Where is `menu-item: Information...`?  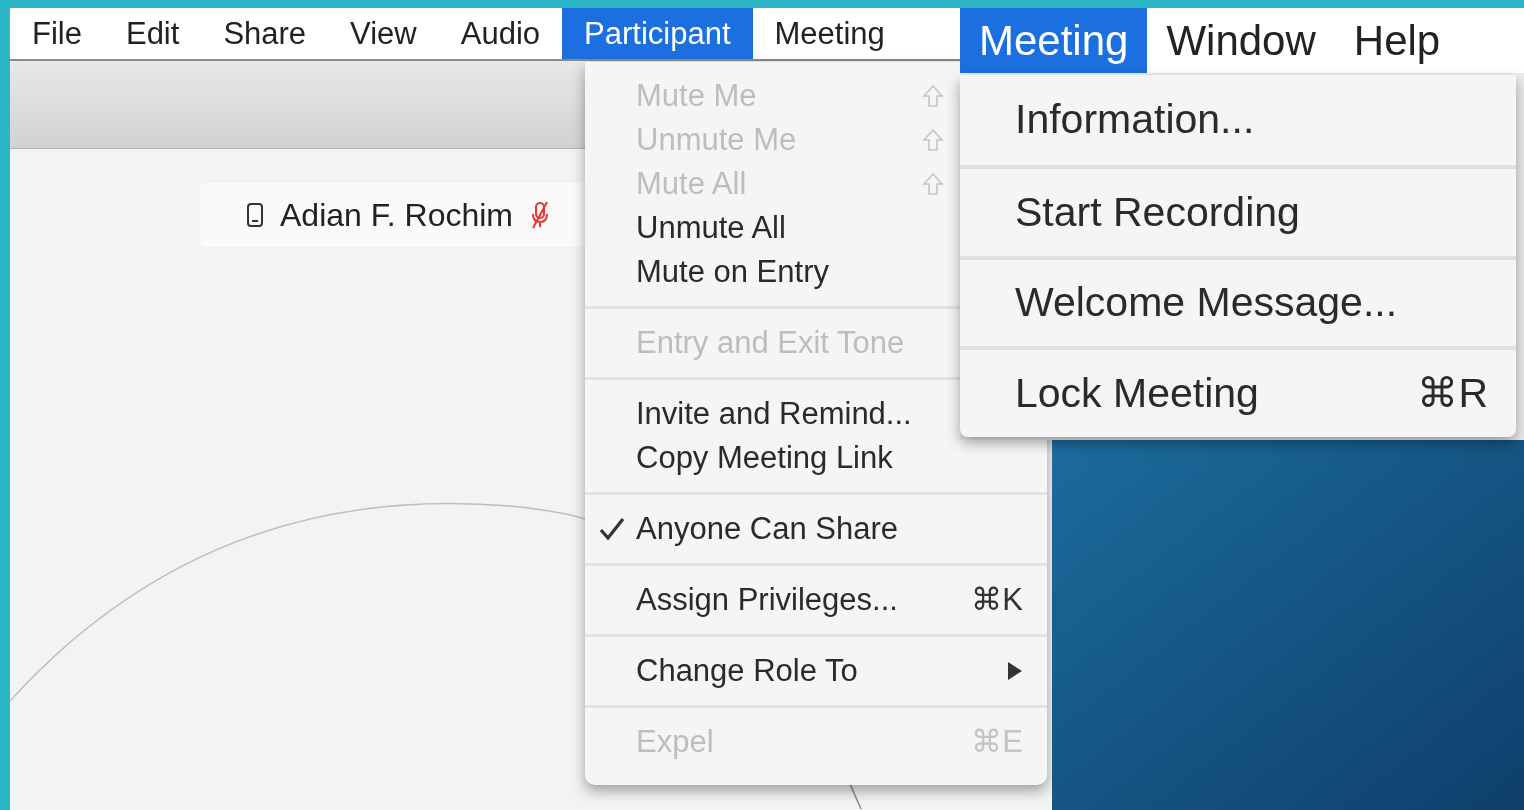
menu-item: Information... is located at coordinates (1238, 120).